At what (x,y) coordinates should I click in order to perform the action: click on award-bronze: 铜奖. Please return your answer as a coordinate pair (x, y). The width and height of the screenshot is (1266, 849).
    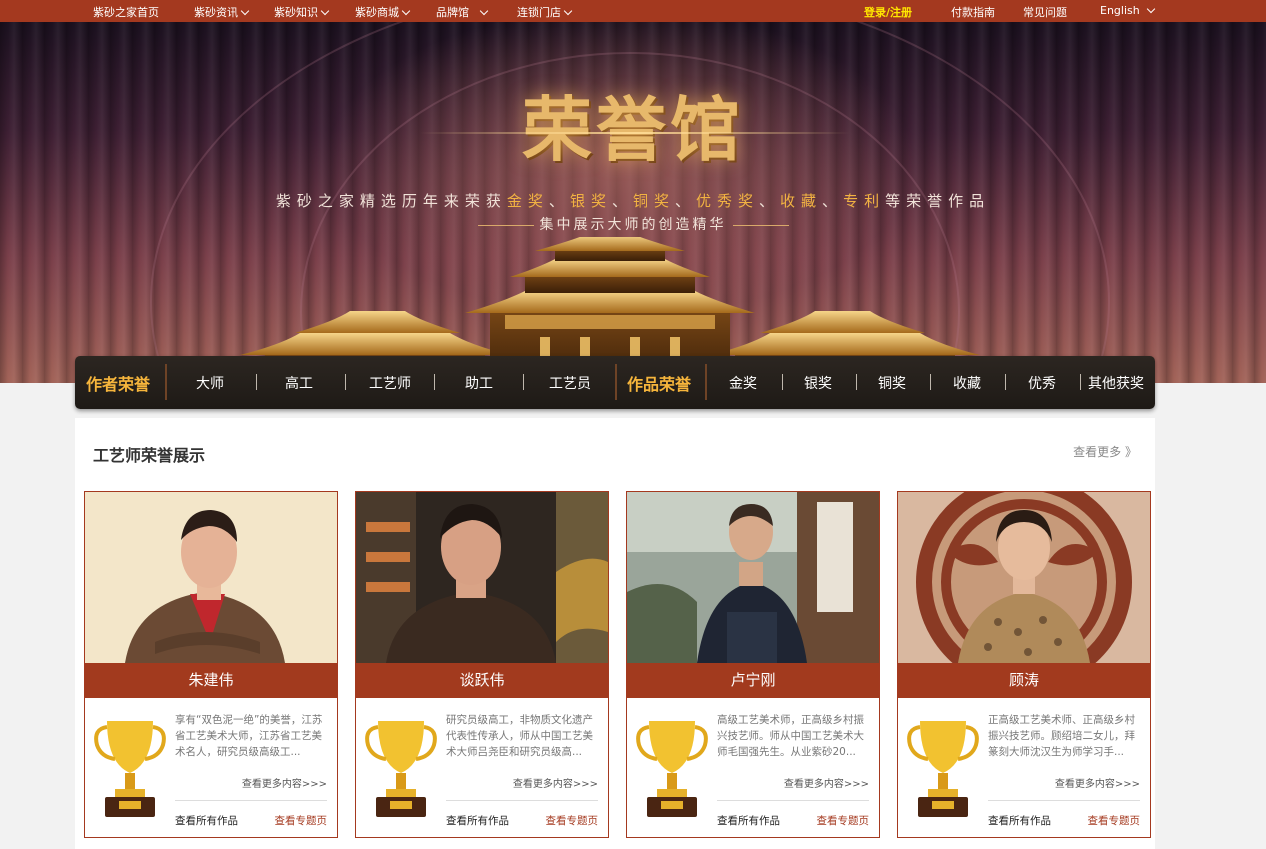
    Looking at the image, I should click on (653, 201).